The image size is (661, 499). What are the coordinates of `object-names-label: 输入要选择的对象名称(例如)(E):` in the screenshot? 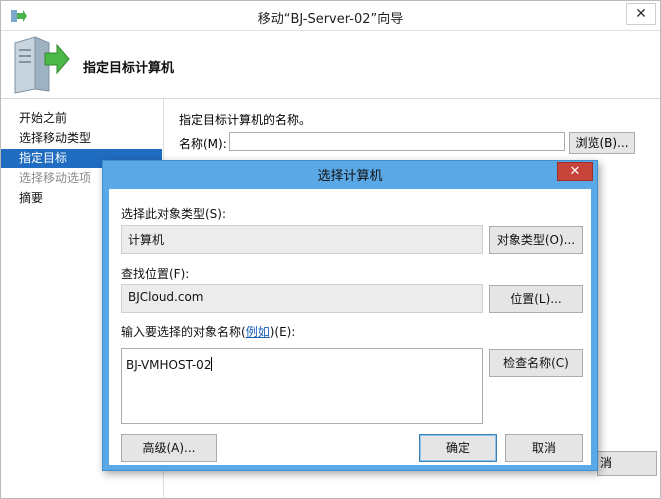 It's located at (208, 331).